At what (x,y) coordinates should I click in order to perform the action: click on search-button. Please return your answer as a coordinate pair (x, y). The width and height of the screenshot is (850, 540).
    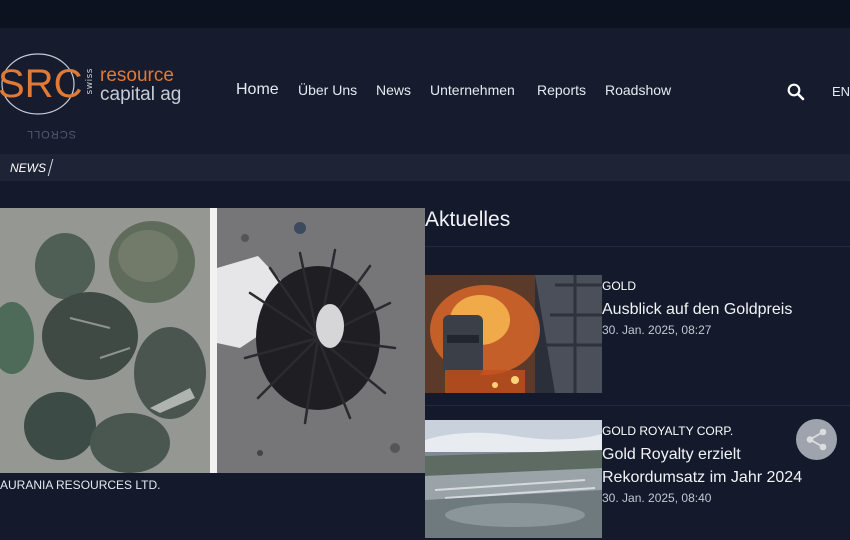
    Looking at the image, I should click on (796, 94).